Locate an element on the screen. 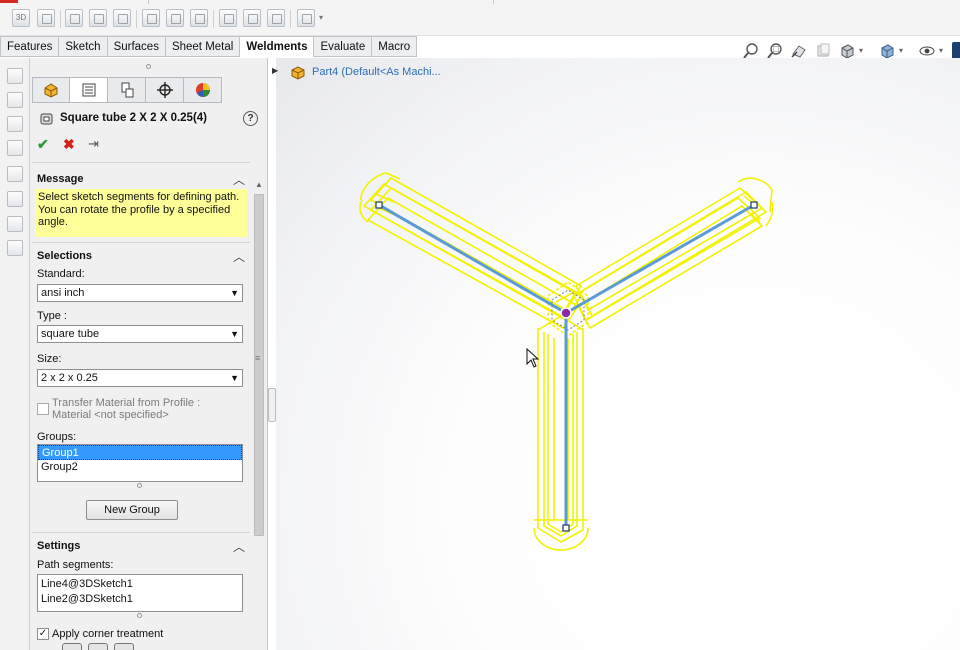  splitter-handle is located at coordinates (272, 405).